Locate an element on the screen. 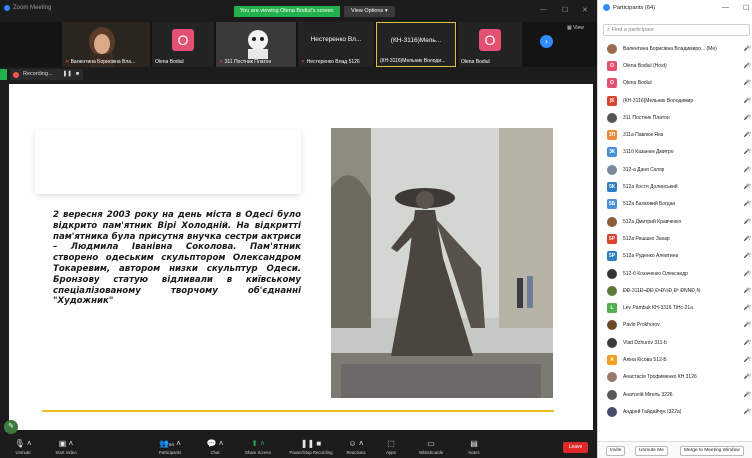  video-tile-name: Olena Bodiul is located at coordinates (169, 62).